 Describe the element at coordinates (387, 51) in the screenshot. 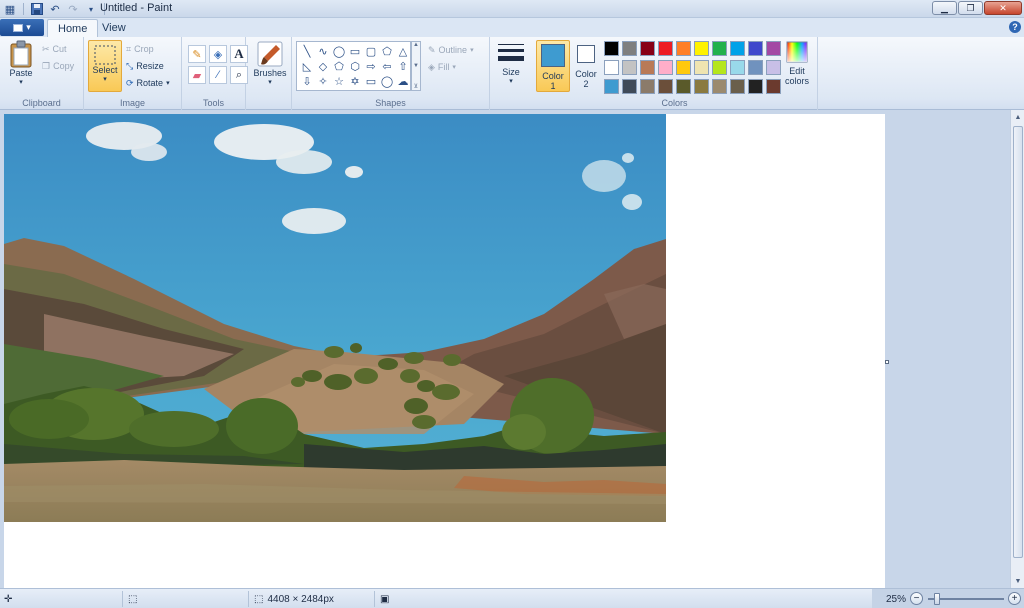

I see `polygon-shape-icon: ⬠` at that location.